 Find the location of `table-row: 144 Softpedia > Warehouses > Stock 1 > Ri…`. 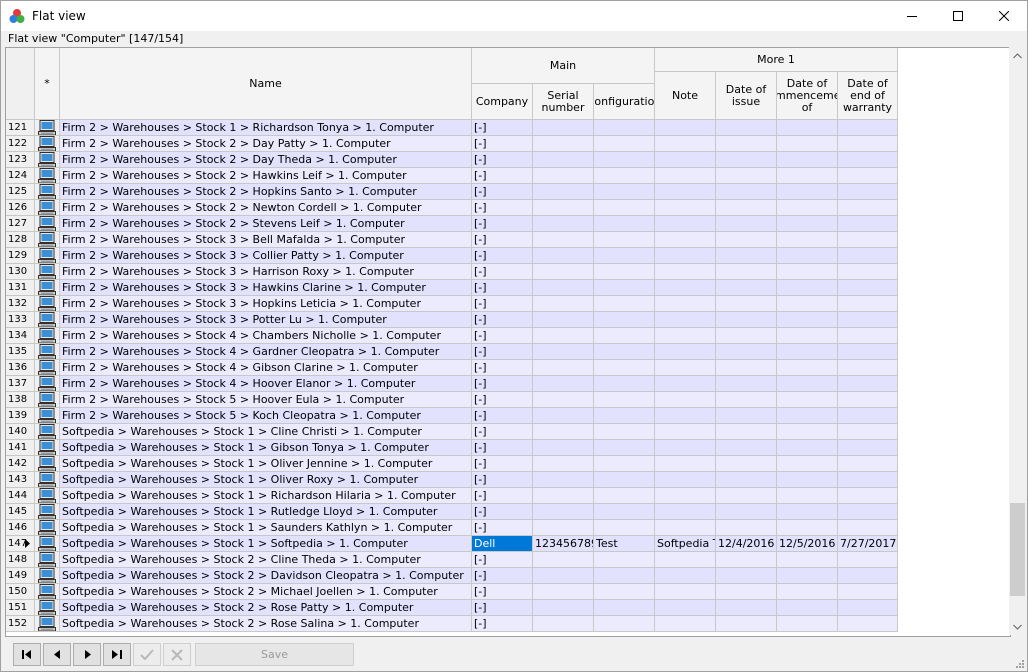

table-row: 144 Softpedia > Warehouses > Stock 1 > Ri… is located at coordinates (452, 496).